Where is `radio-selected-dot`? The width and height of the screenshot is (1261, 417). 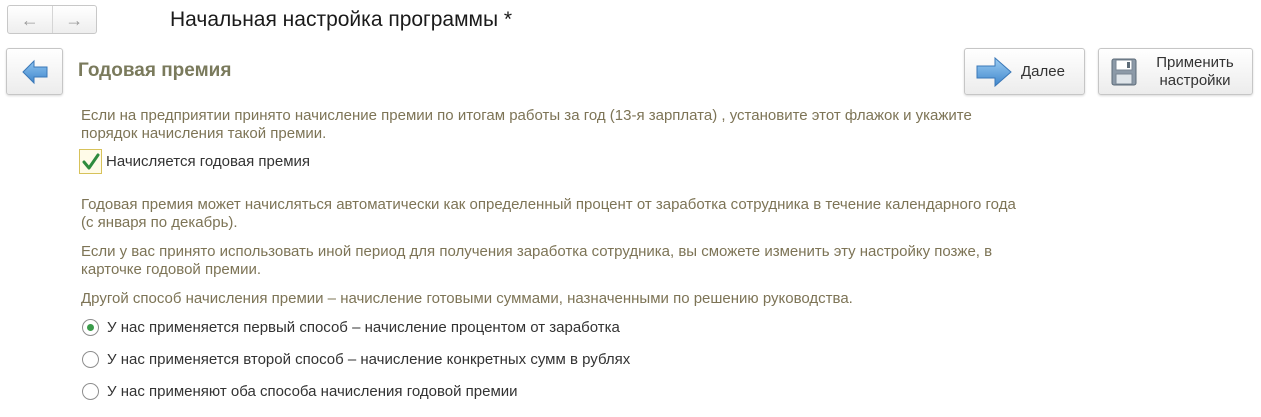 radio-selected-dot is located at coordinates (90, 327).